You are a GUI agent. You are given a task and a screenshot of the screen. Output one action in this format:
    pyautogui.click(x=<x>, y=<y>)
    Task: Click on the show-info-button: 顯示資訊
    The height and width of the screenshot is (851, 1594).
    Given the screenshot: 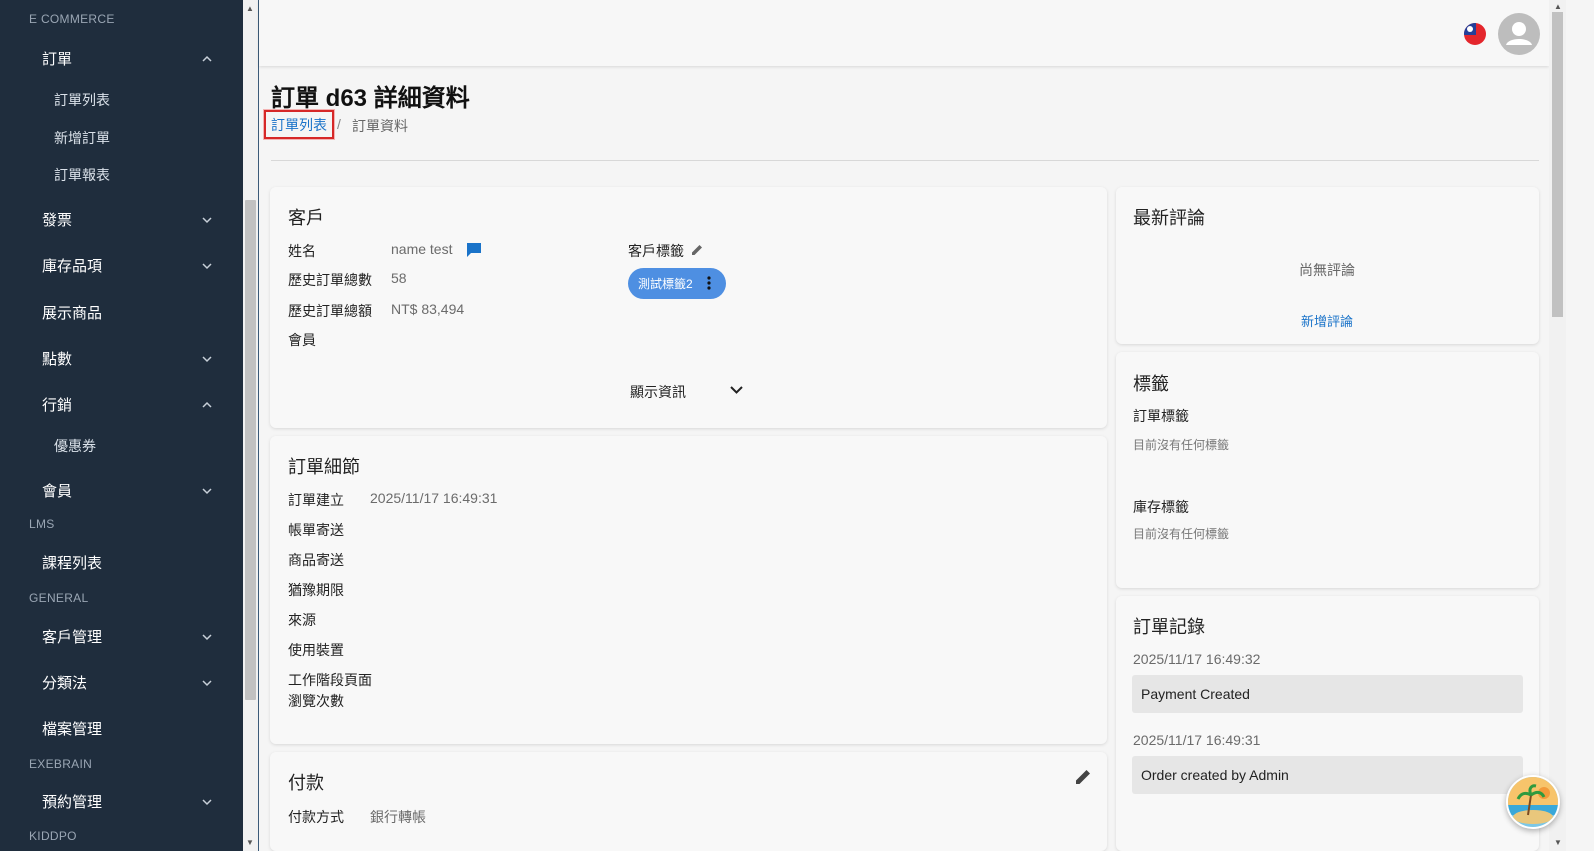 What is the action you would take?
    pyautogui.click(x=658, y=392)
    